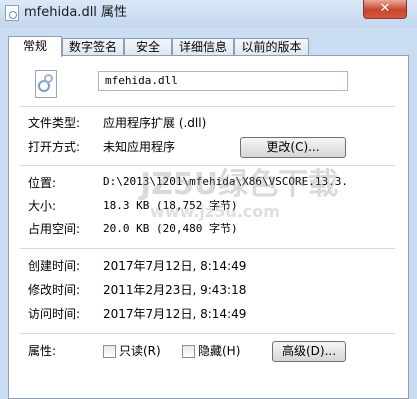 This screenshot has width=417, height=399. Describe the element at coordinates (42, 183) in the screenshot. I see `location-label: 位置:` at that location.